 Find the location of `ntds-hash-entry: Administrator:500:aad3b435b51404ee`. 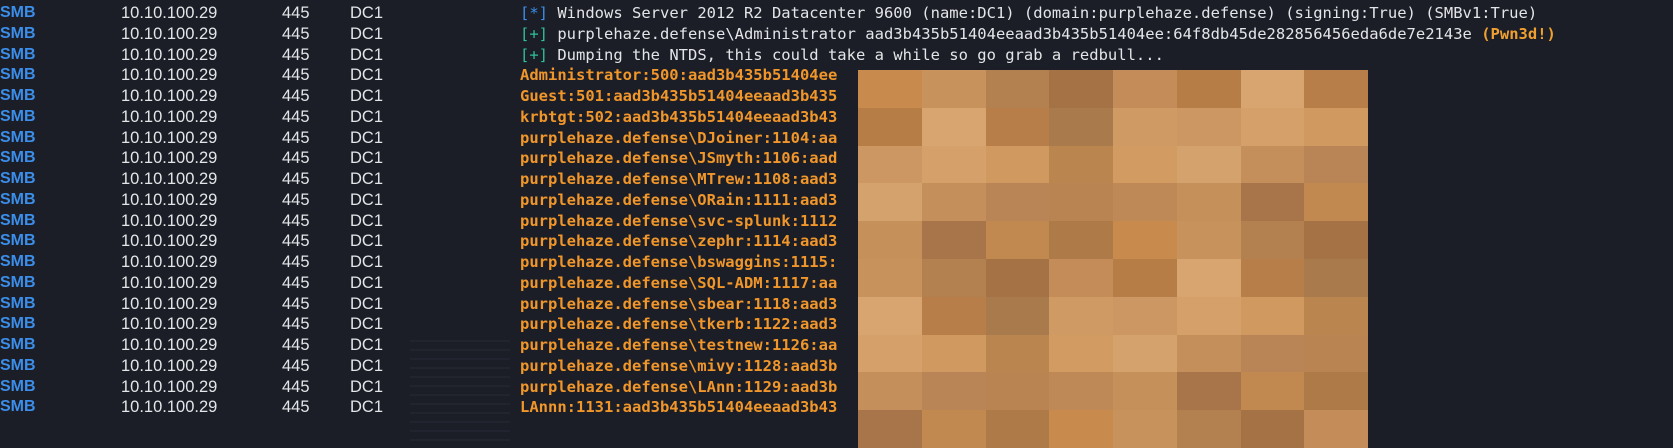

ntds-hash-entry: Administrator:500:aad3b435b51404ee is located at coordinates (679, 75).